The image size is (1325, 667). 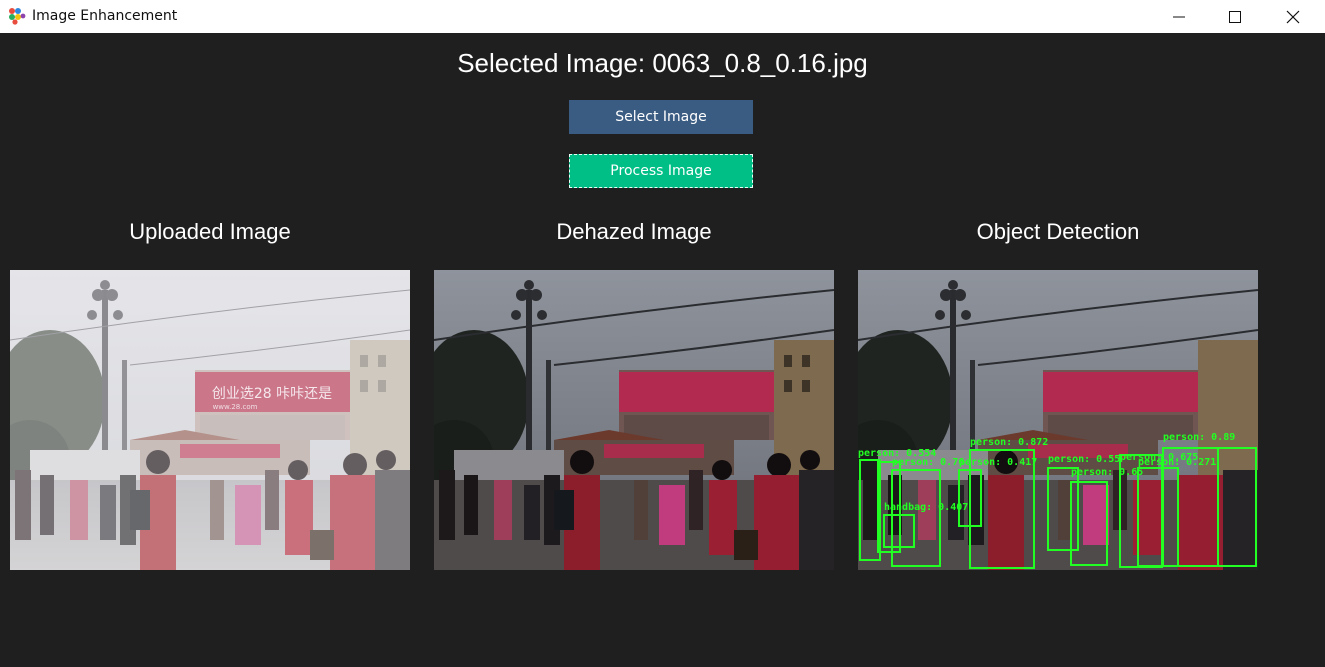 What do you see at coordinates (661, 171) in the screenshot?
I see `process-image-button: Process Image` at bounding box center [661, 171].